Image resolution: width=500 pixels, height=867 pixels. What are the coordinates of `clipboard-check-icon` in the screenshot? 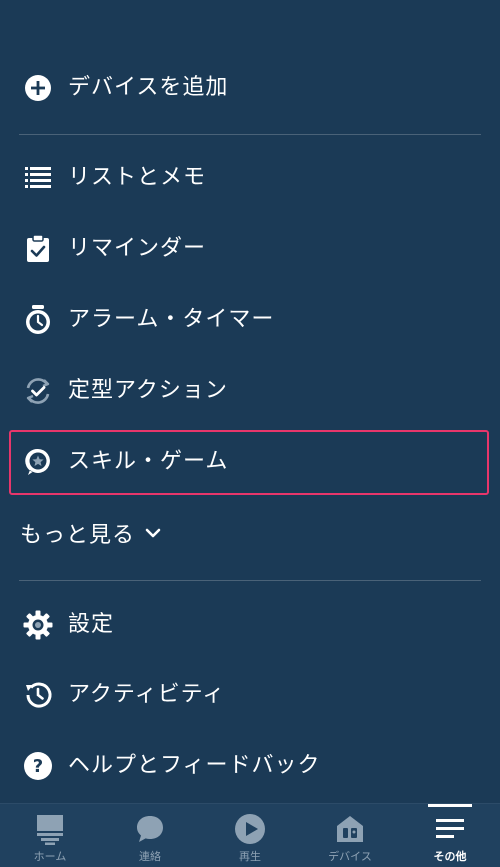 It's located at (38, 249).